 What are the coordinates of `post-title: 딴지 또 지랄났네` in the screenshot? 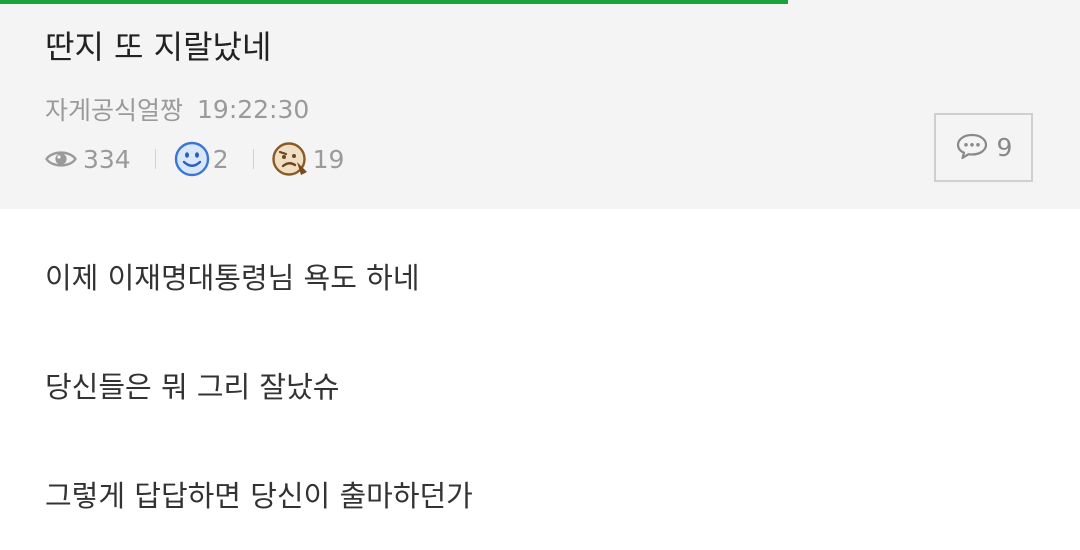 It's located at (158, 47).